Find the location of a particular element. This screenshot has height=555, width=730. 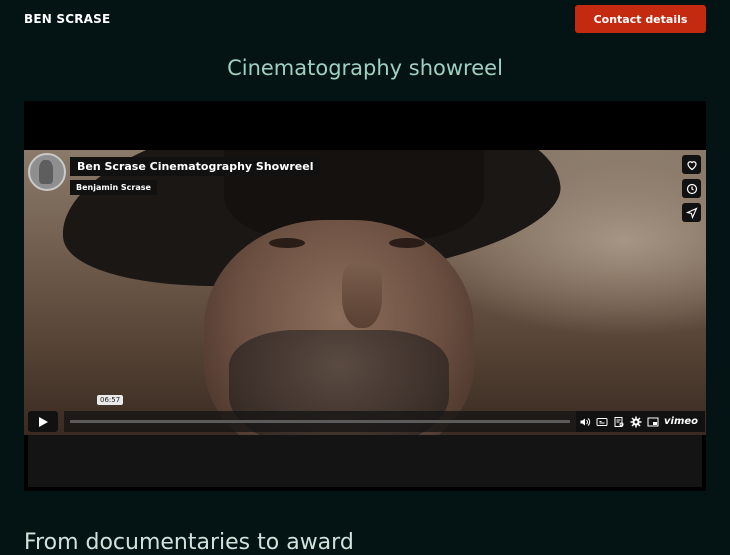

site-header: BEN SCRASE Contact details is located at coordinates (365, 20).